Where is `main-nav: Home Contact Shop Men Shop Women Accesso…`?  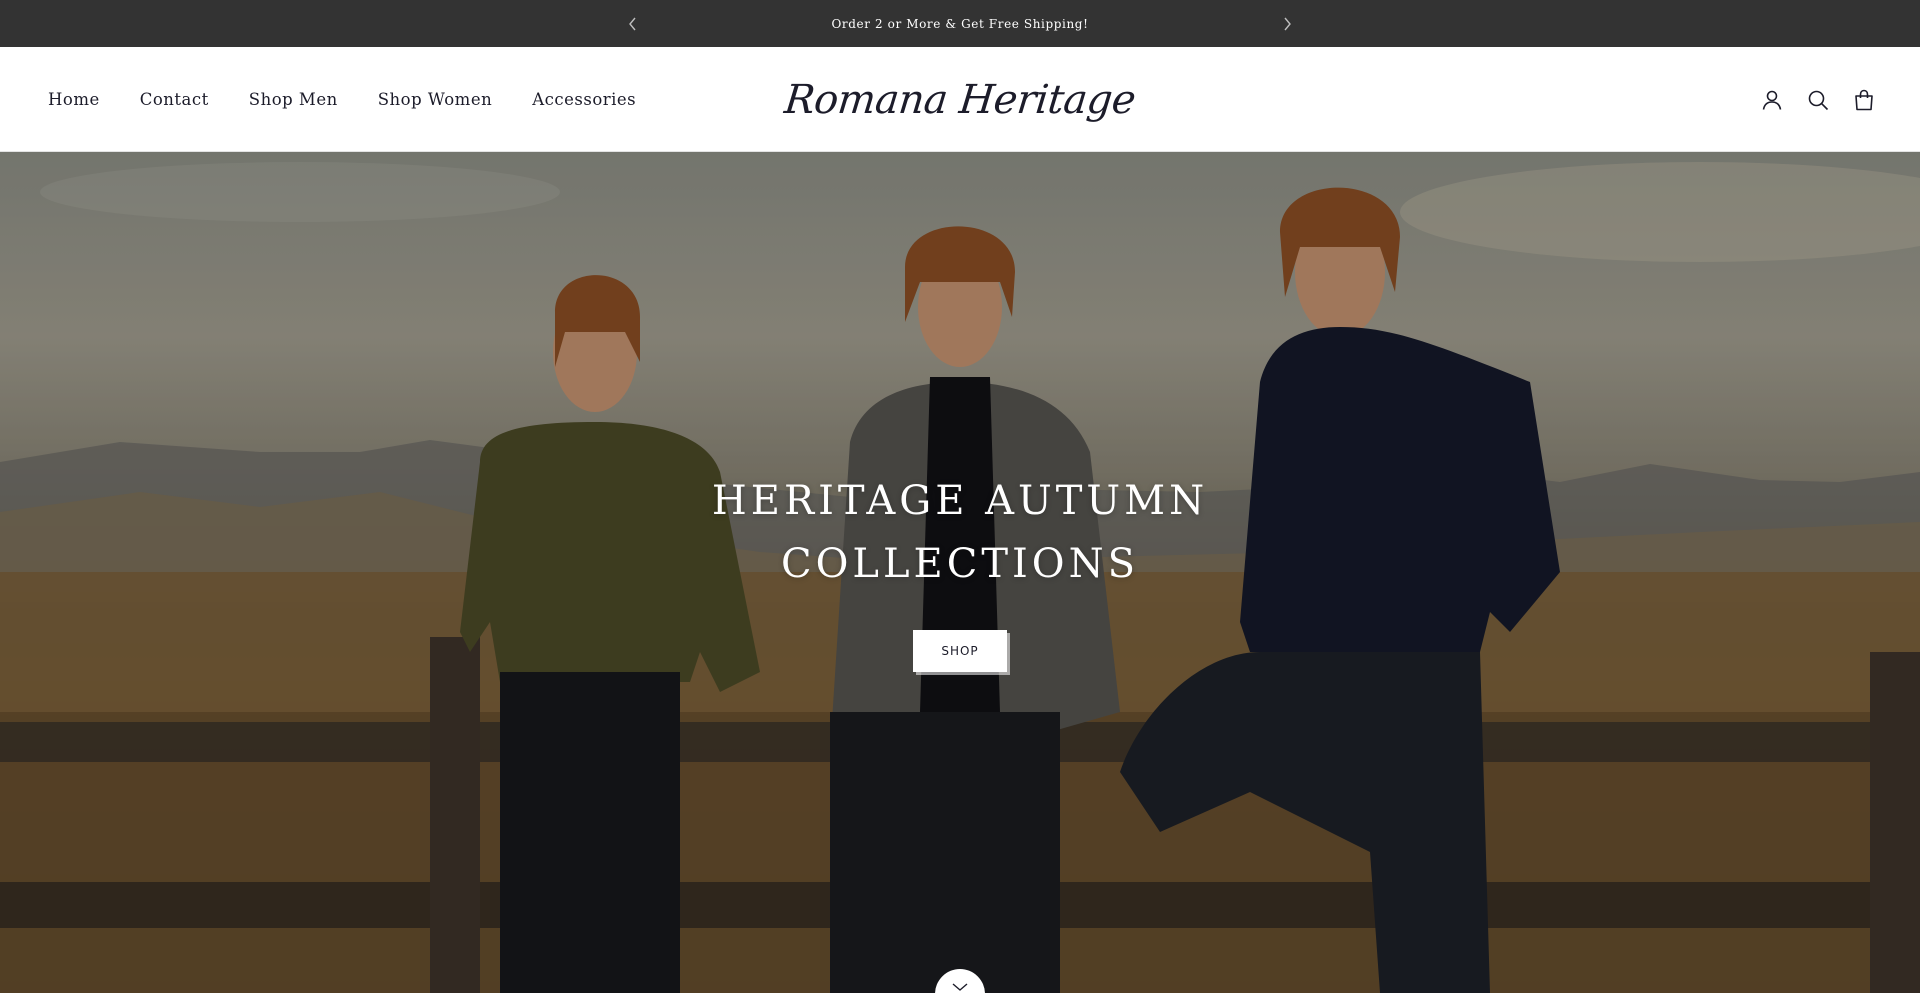 main-nav: Home Contact Shop Men Shop Women Accesso… is located at coordinates (342, 99).